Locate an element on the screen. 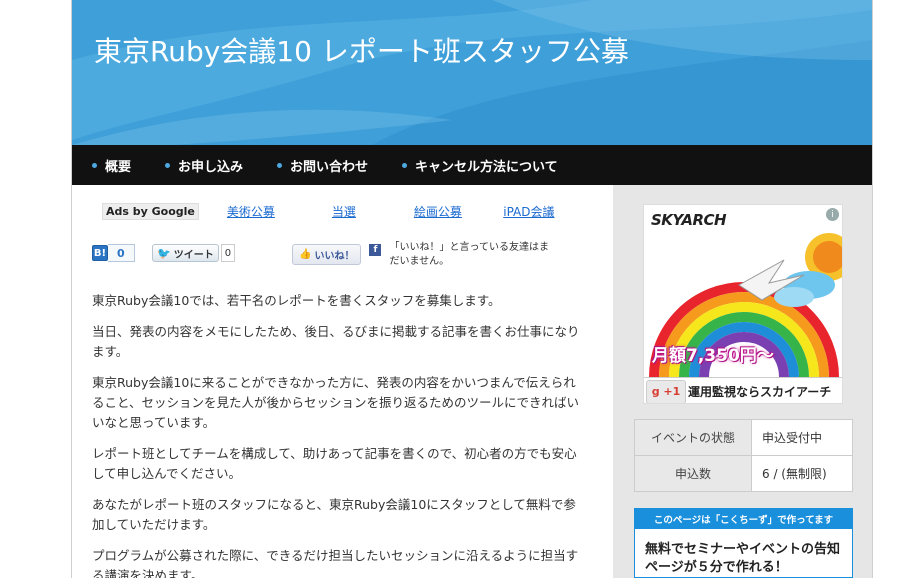 The height and width of the screenshot is (578, 918). like-message: 「いいね！」と言っている友達はまだいません。 is located at coordinates (469, 254).